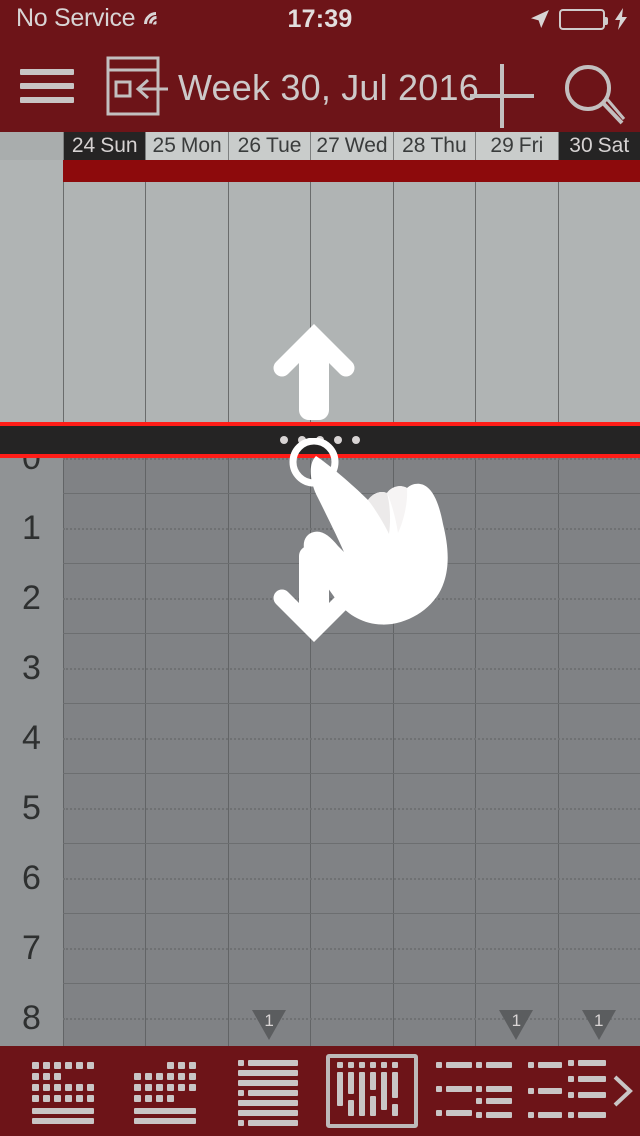  I want to click on day-header-row: 24 Sun 25 Mon 26 Tue 27 Wed 28 Thu 29 Fri 30 Sat, so click(320, 146).